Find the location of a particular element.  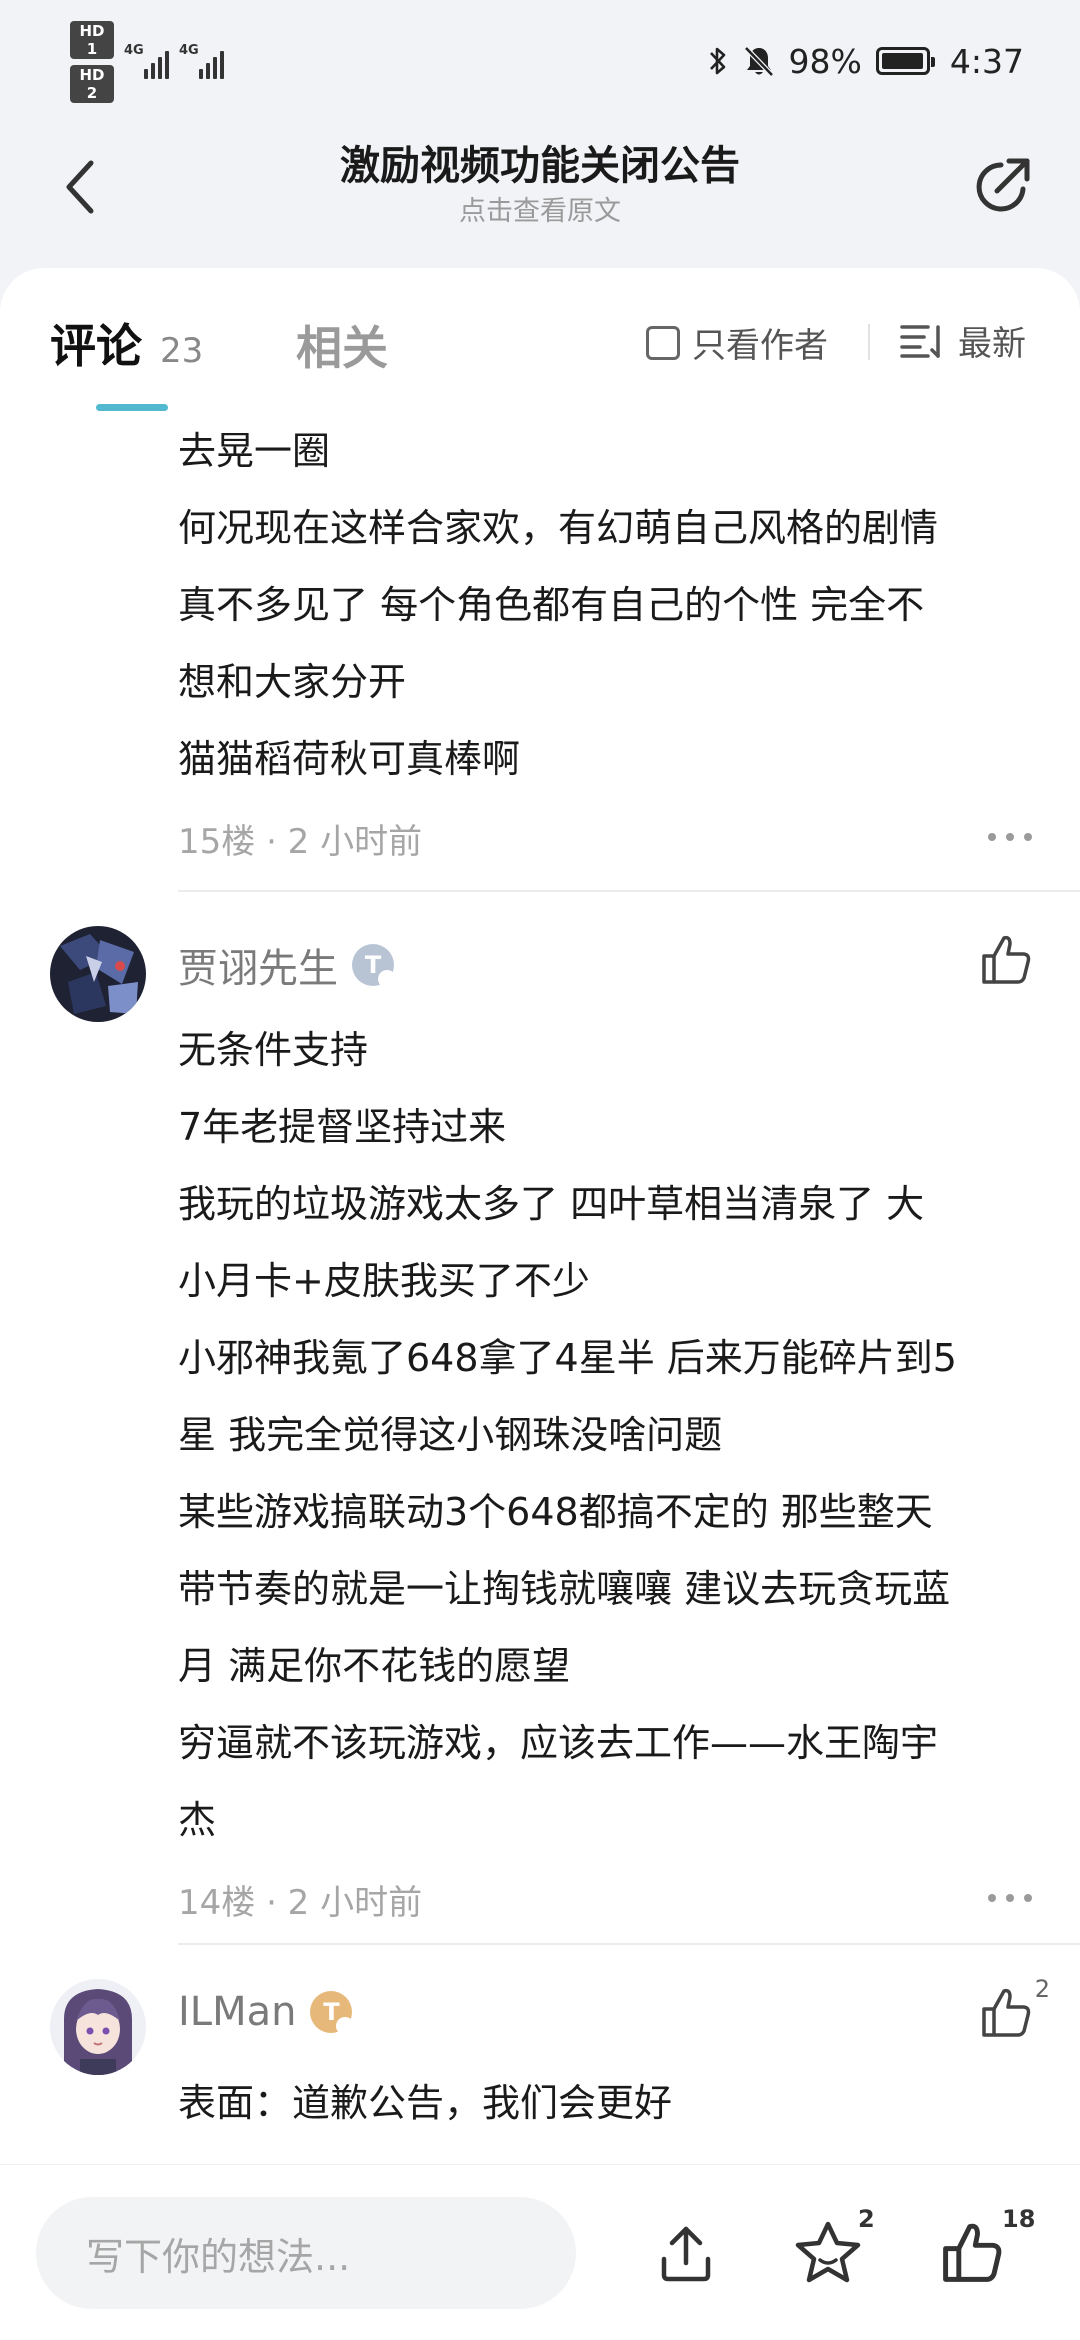

hd-voice-indicators: HD 1 HD 2 is located at coordinates (92, 62).